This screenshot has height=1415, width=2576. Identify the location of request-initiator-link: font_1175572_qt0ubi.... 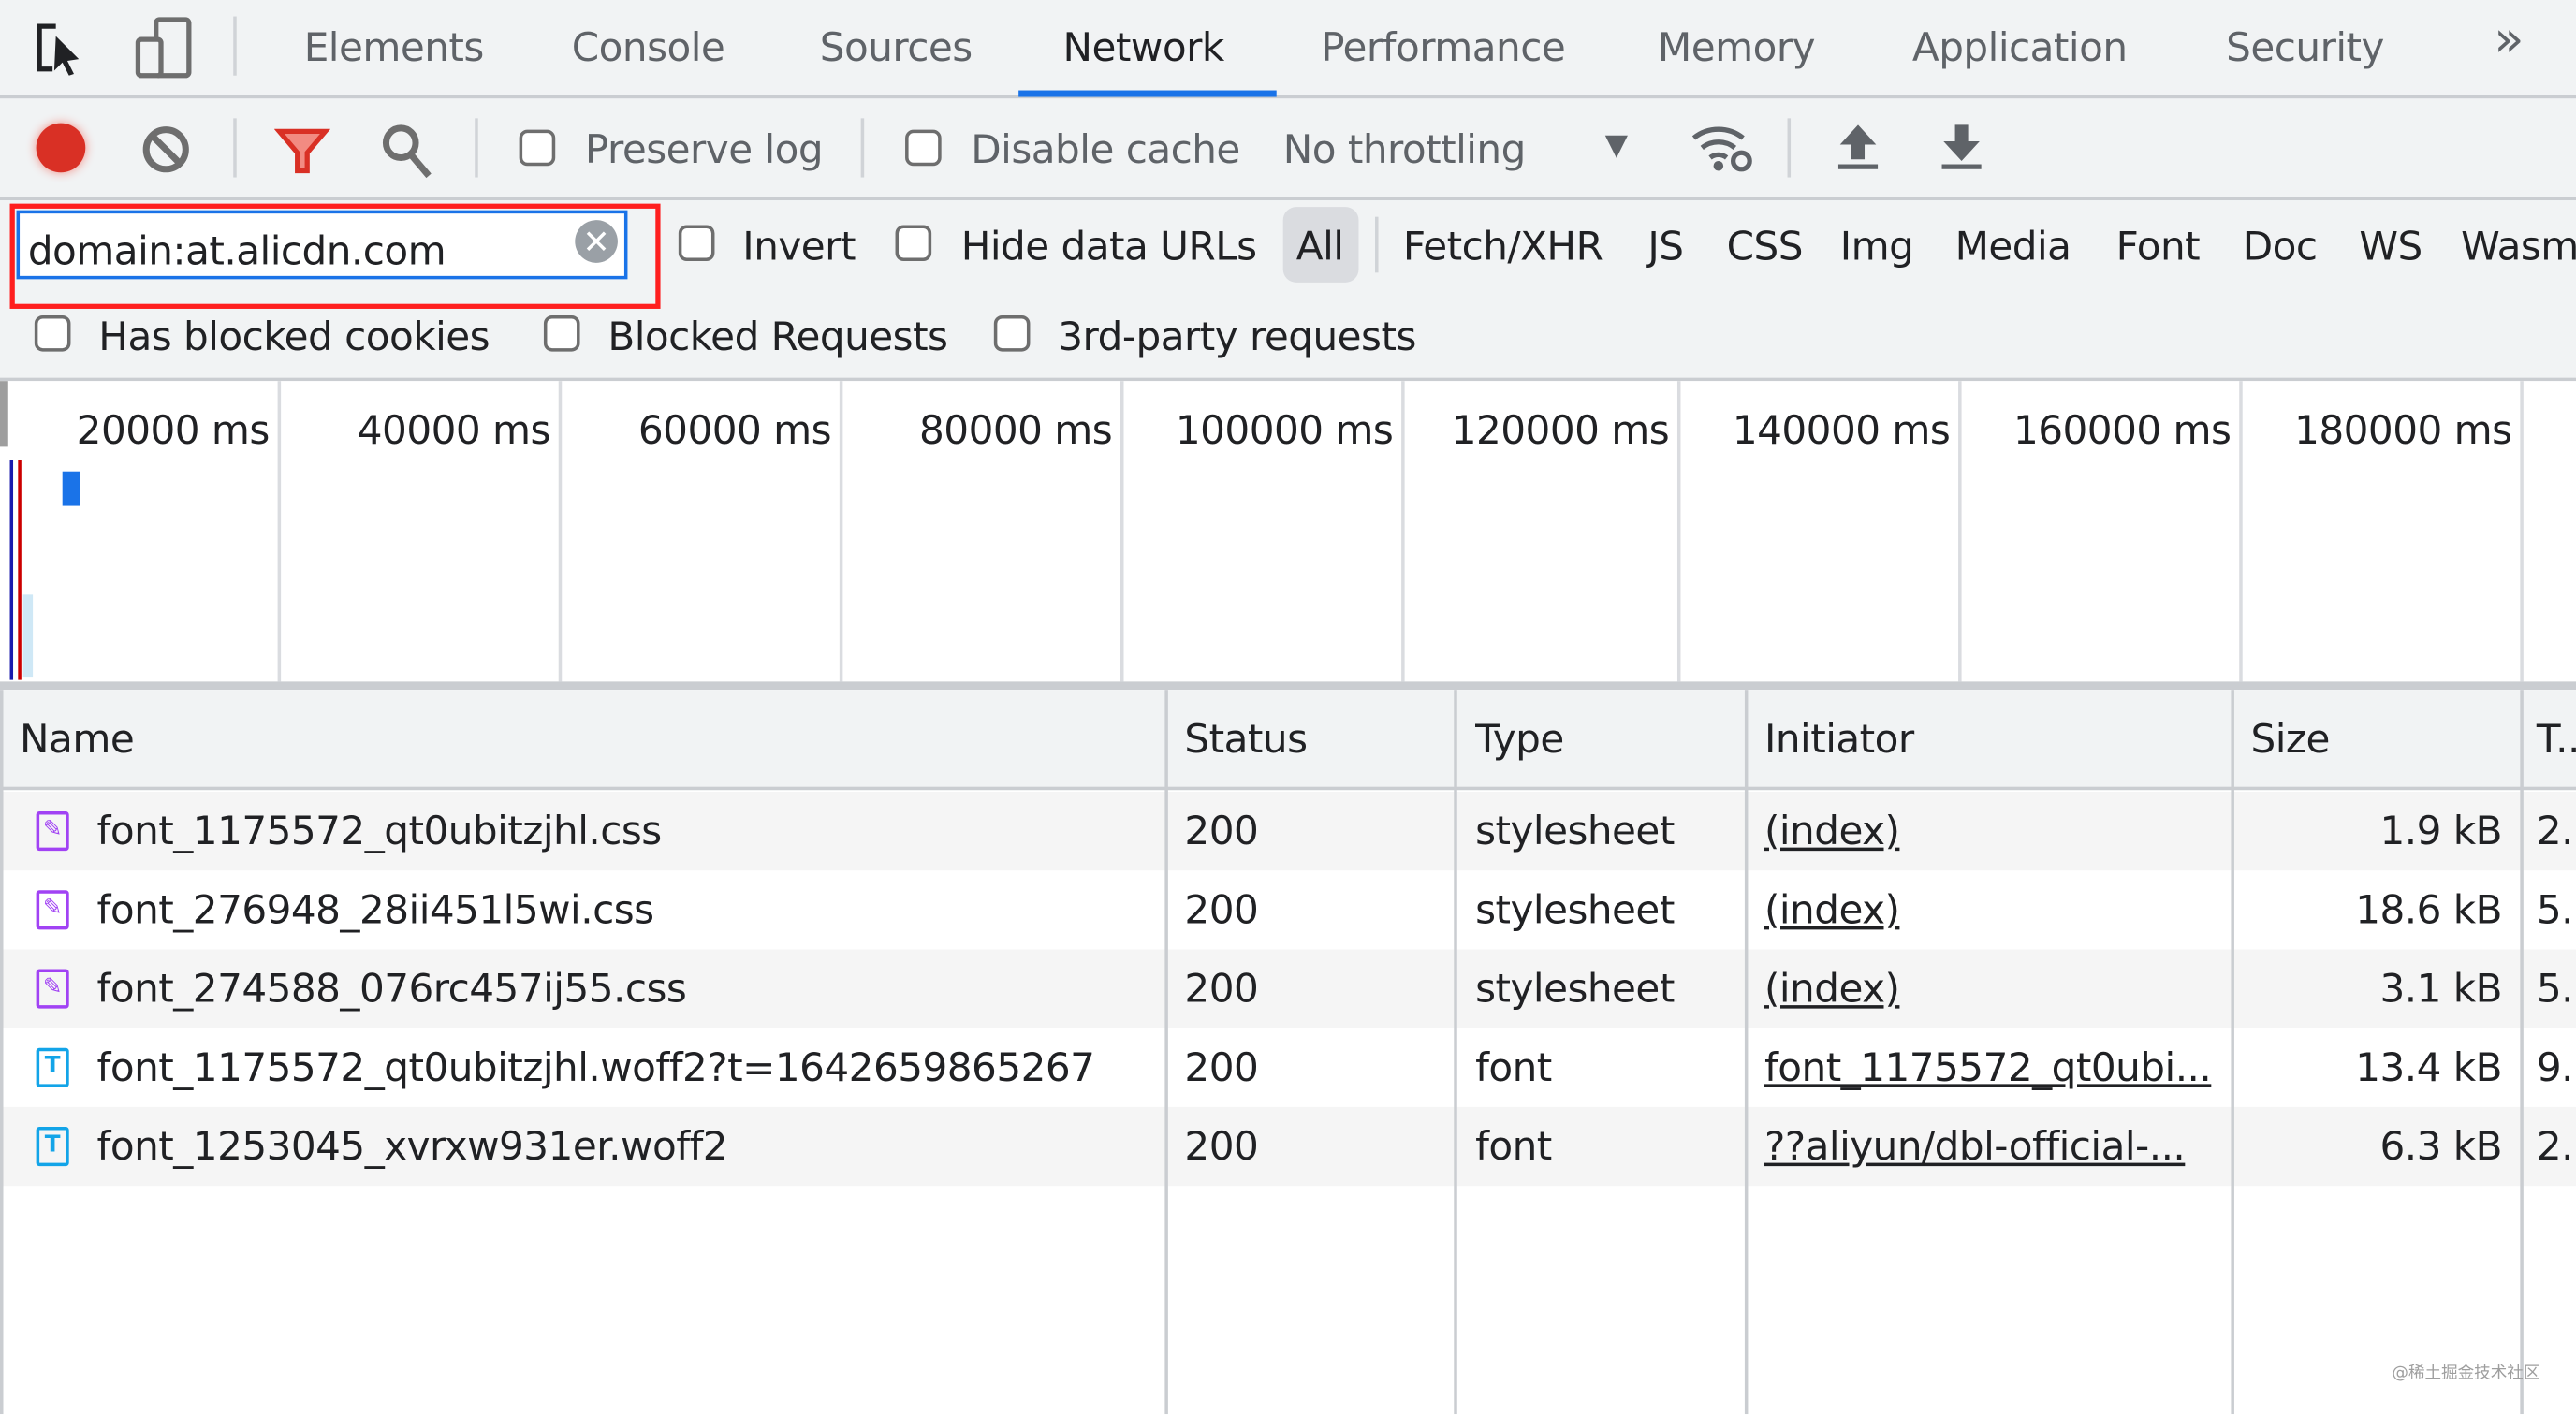
(1988, 1067).